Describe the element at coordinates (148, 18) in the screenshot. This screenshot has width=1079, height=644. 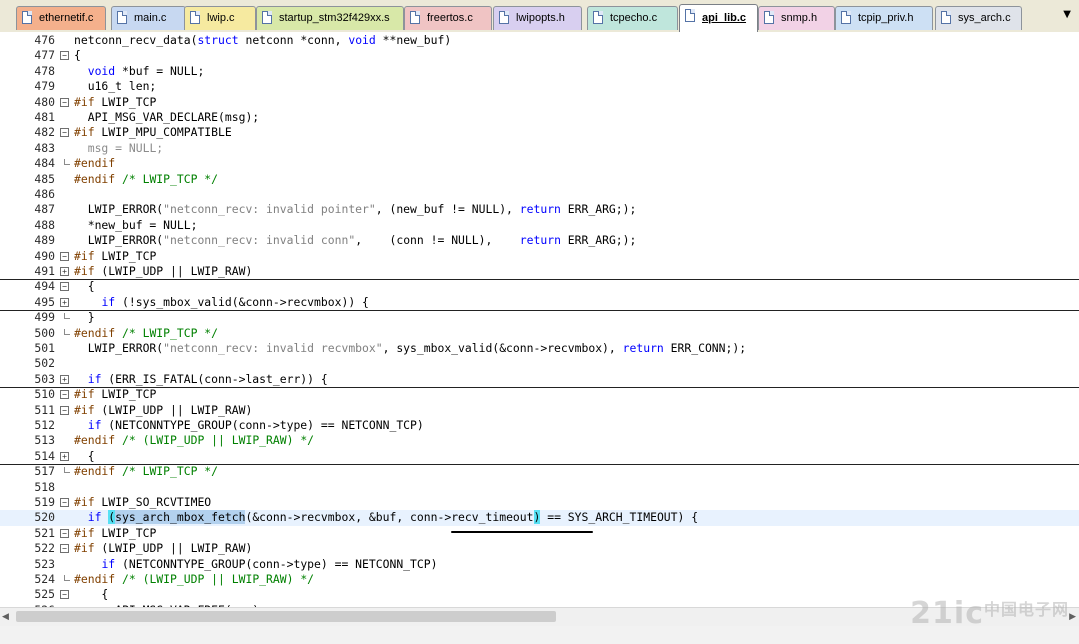
I see `tab-main-c: main.c` at that location.